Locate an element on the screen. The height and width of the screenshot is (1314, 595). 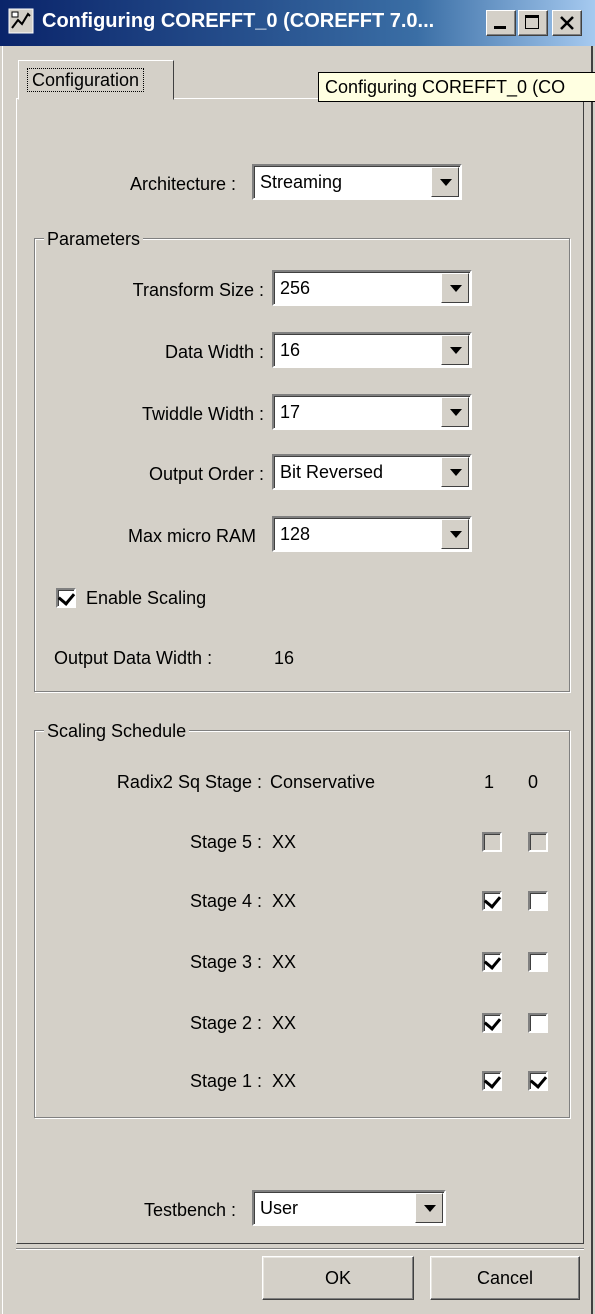
stage-1-value: XX is located at coordinates (284, 1081).